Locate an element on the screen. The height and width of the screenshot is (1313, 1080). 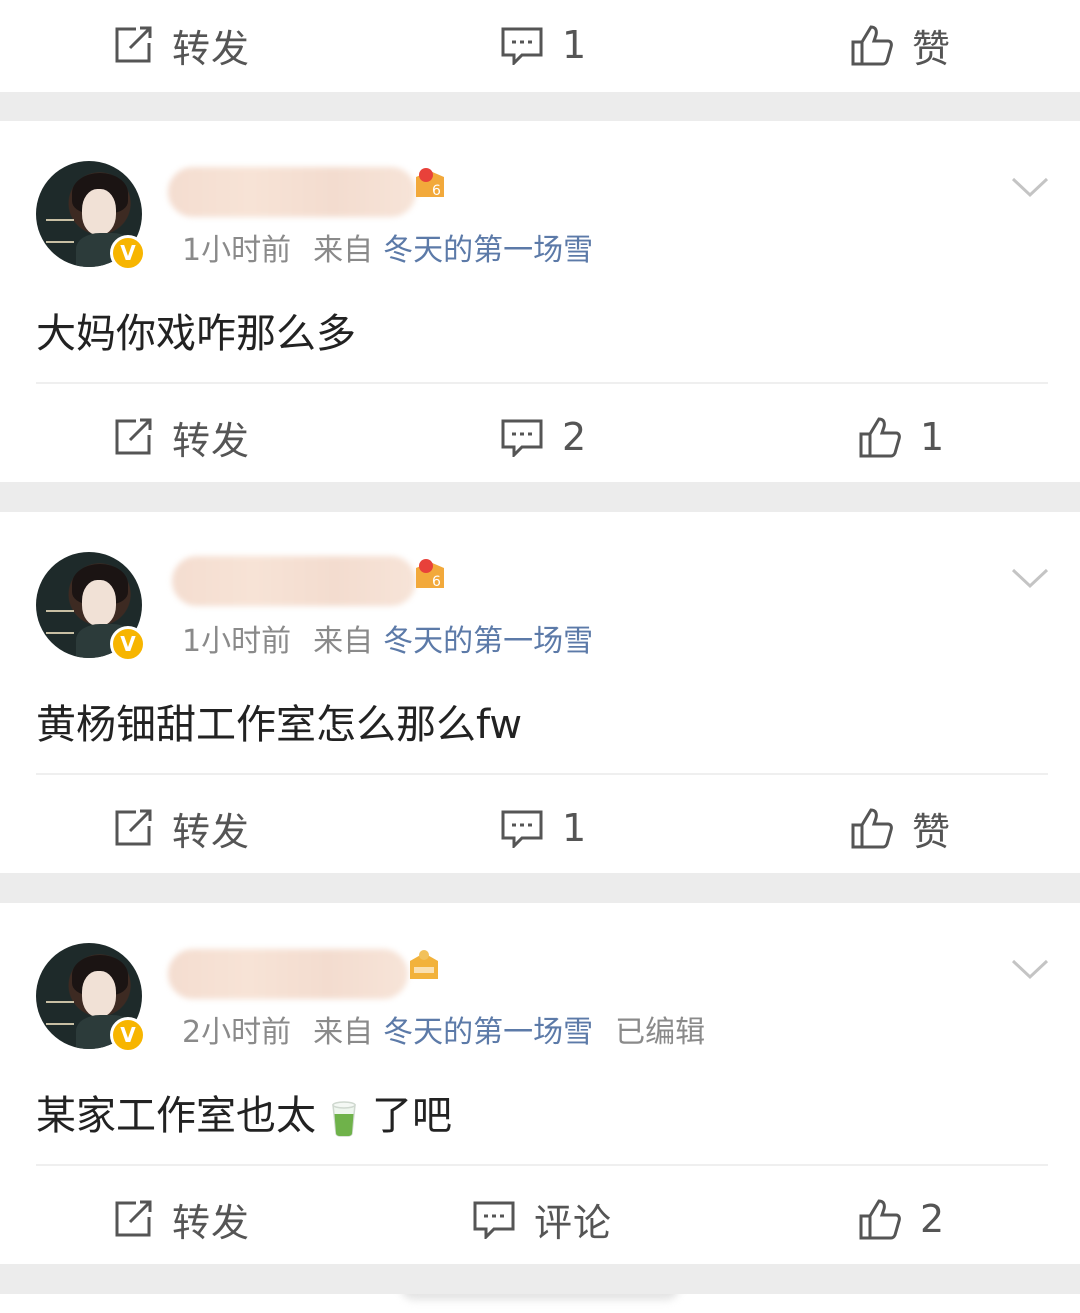
post-content: 黄杨钿甜工作室怎么那么fw is located at coordinates (279, 725).